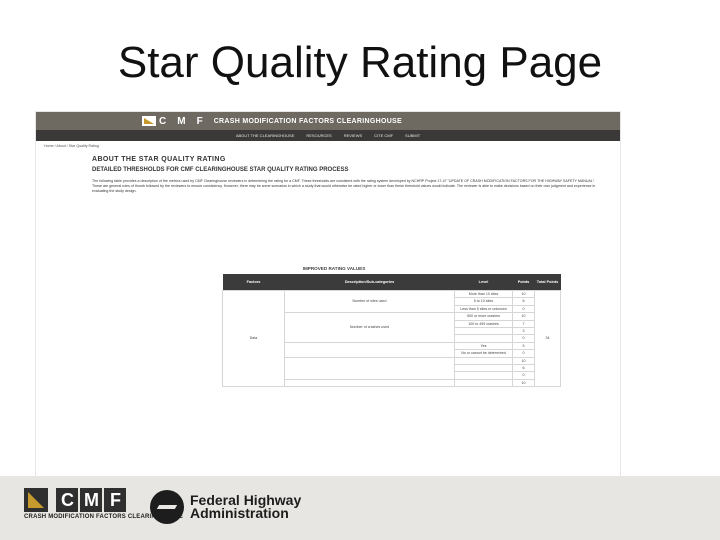  I want to click on nav-item-about: ABOUT THE CLEARINGHOUSE, so click(265, 135).